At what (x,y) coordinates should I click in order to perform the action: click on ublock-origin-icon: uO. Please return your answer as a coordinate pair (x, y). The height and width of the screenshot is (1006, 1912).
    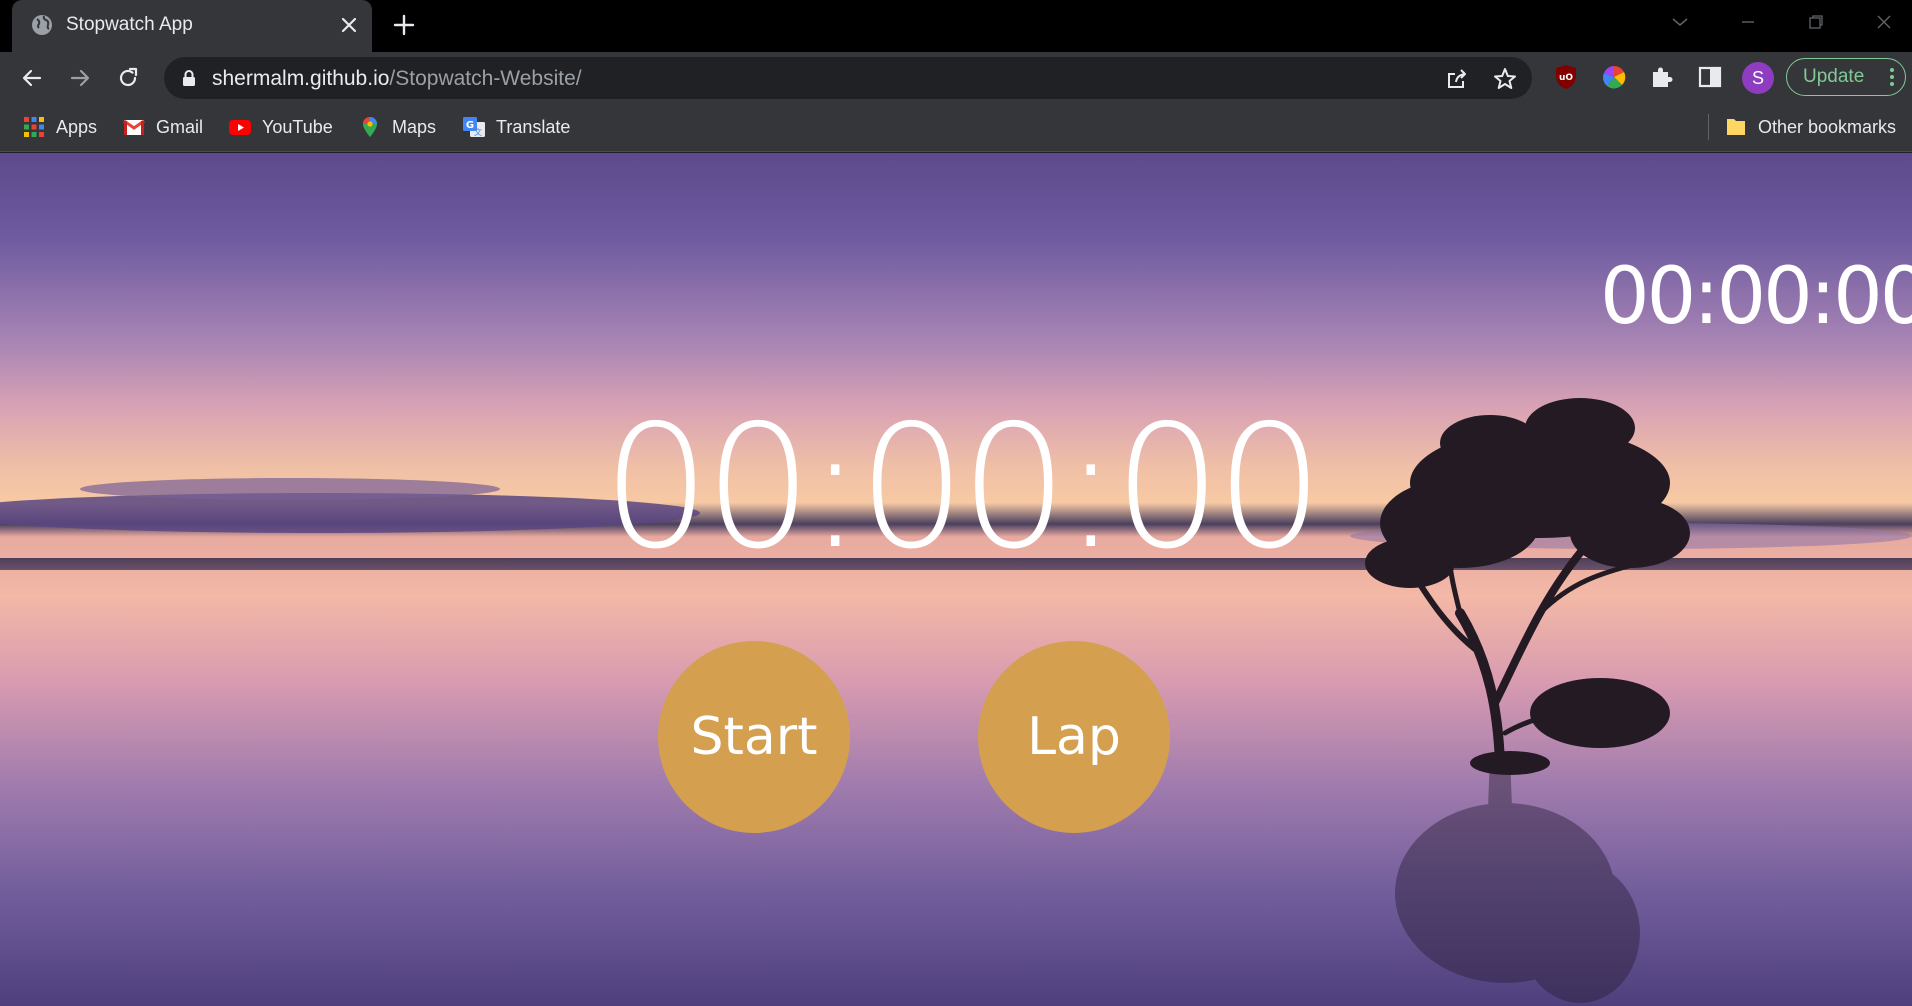
    Looking at the image, I should click on (1566, 77).